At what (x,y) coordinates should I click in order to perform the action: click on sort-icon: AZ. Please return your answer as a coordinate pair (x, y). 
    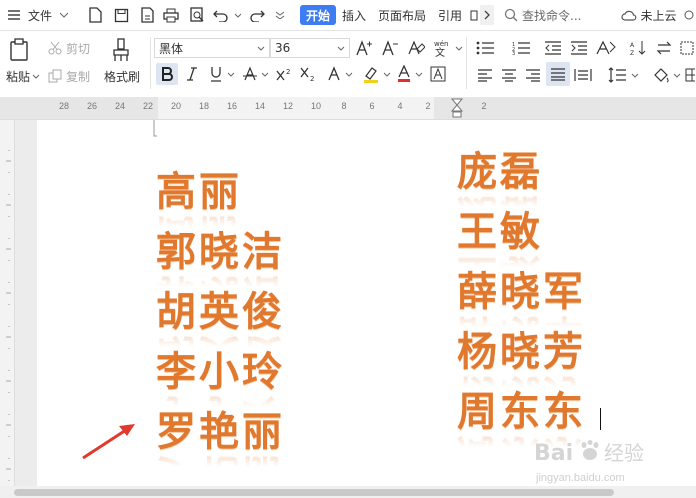
    Looking at the image, I should click on (639, 48).